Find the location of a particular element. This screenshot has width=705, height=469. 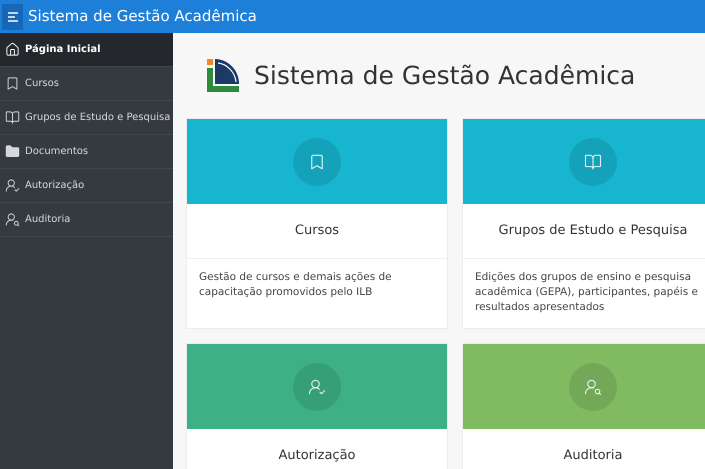

card-title: Cursos is located at coordinates (317, 231).